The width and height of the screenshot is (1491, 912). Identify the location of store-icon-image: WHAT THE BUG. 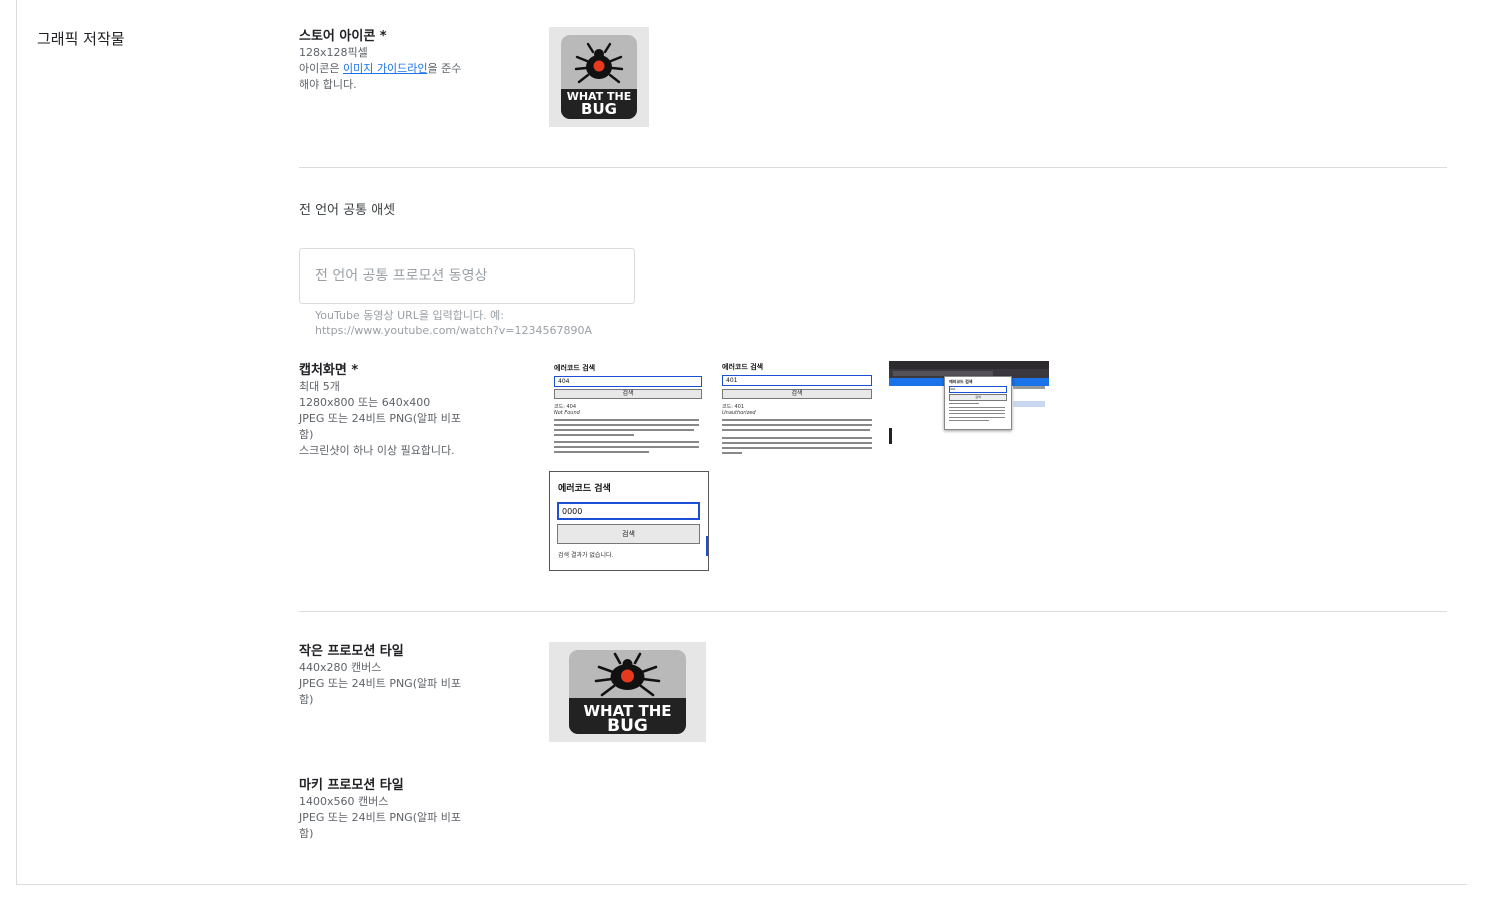
(599, 77).